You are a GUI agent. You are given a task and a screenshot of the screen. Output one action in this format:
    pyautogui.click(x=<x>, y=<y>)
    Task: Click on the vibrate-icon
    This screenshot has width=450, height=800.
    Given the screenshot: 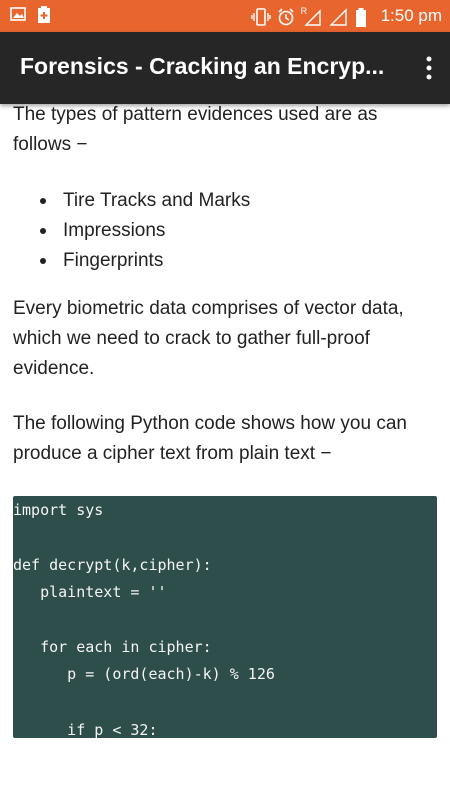 What is the action you would take?
    pyautogui.click(x=260, y=17)
    